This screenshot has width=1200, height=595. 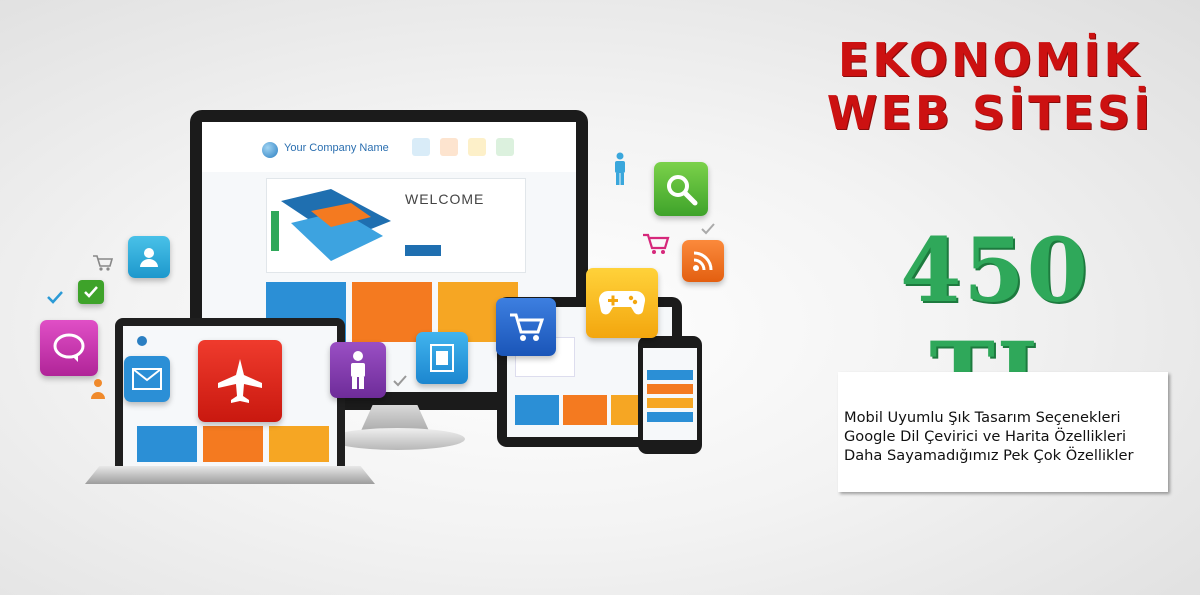 I want to click on check-mark-icon, so click(x=55, y=297).